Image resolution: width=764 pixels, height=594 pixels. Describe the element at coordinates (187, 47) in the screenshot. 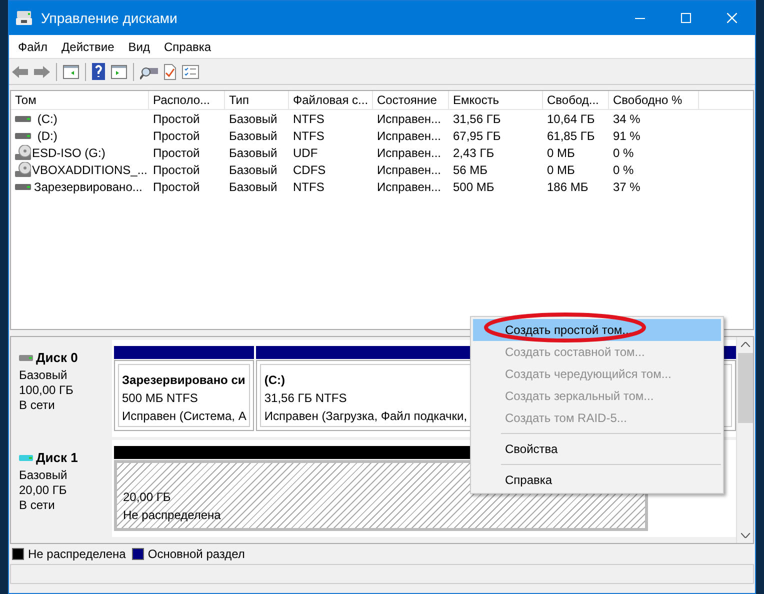

I see `menu-item: Справка` at that location.